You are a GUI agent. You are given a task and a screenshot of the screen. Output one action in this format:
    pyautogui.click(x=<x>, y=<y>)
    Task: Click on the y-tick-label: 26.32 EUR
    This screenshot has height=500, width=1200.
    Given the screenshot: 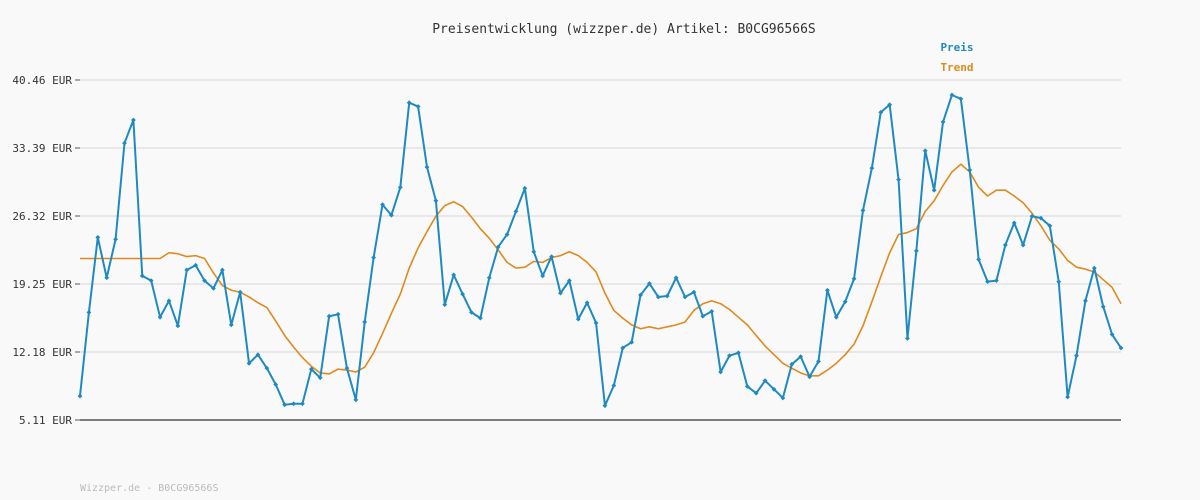 What is the action you would take?
    pyautogui.click(x=42, y=216)
    